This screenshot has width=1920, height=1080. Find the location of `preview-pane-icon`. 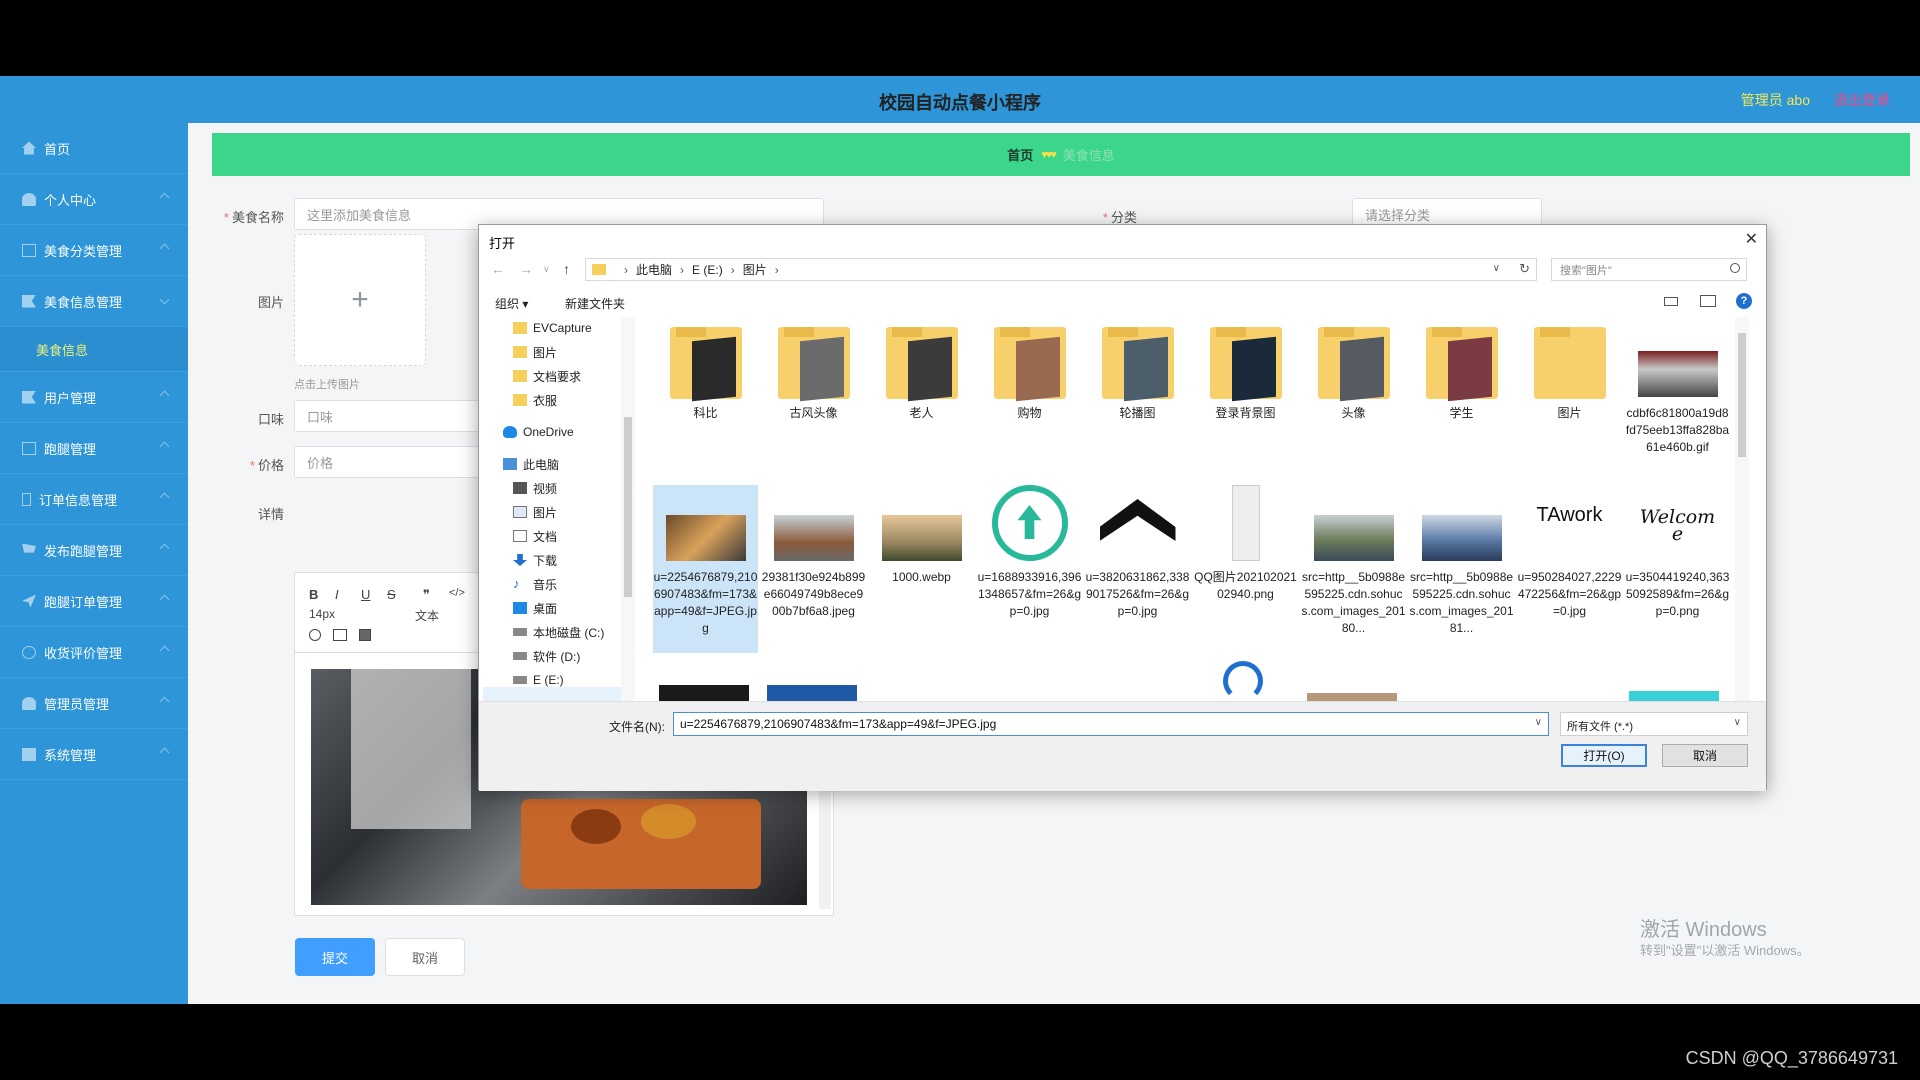

preview-pane-icon is located at coordinates (1708, 301).